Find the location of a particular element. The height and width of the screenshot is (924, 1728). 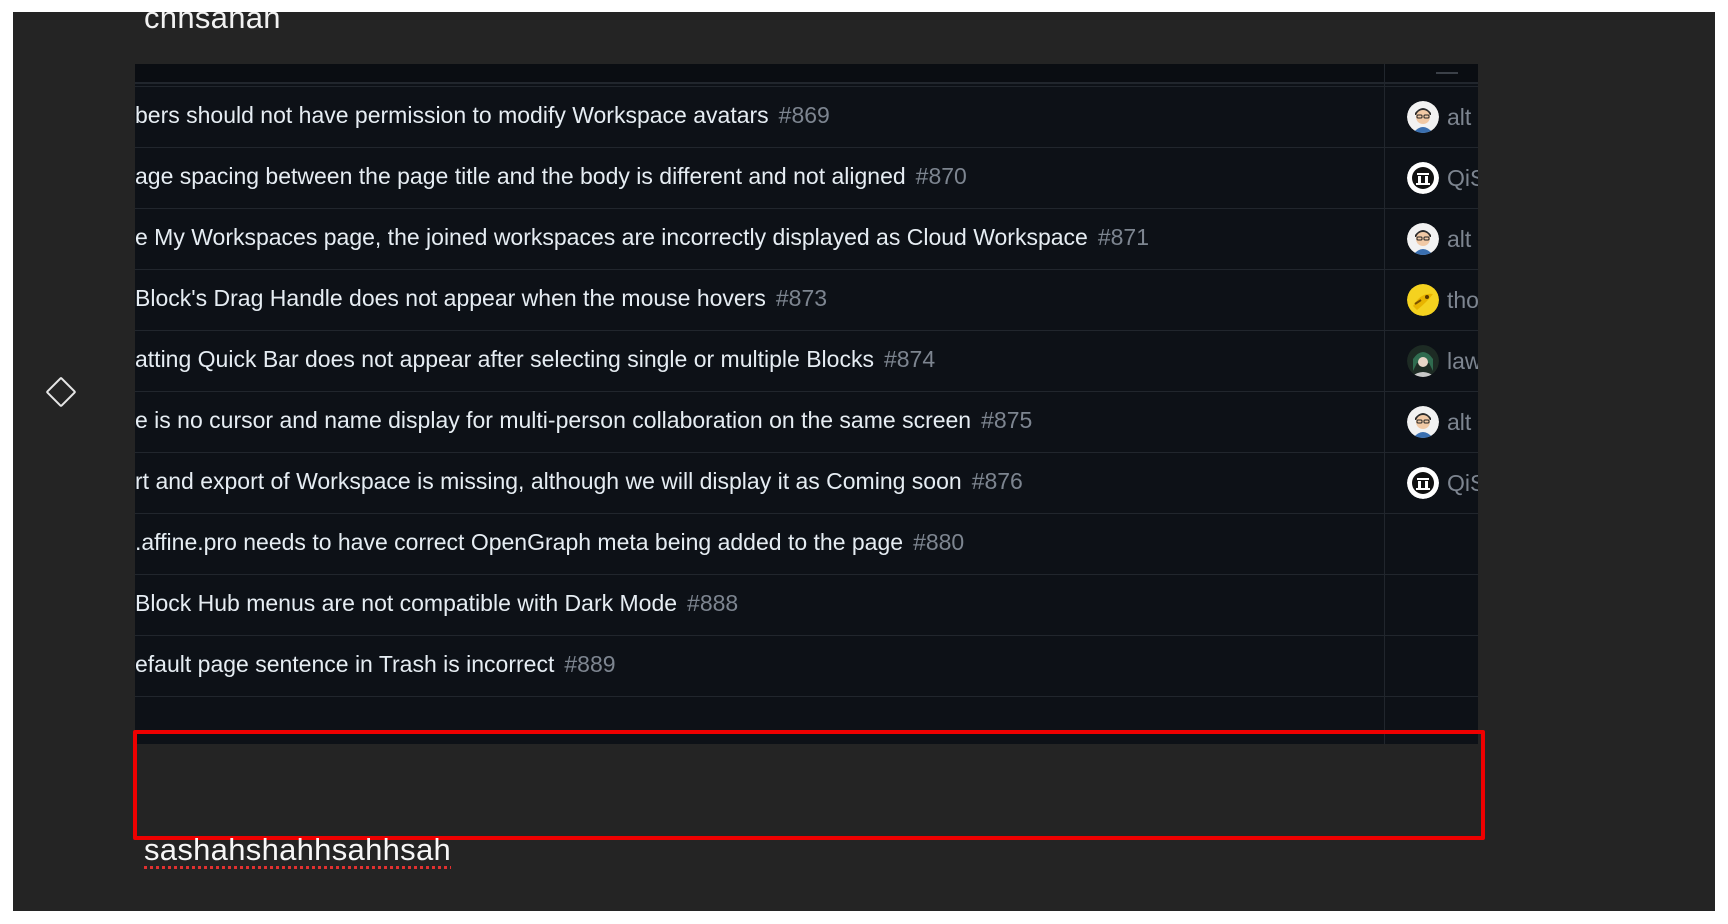

editor-text-block-top: chhsahah is located at coordinates (212, 24).